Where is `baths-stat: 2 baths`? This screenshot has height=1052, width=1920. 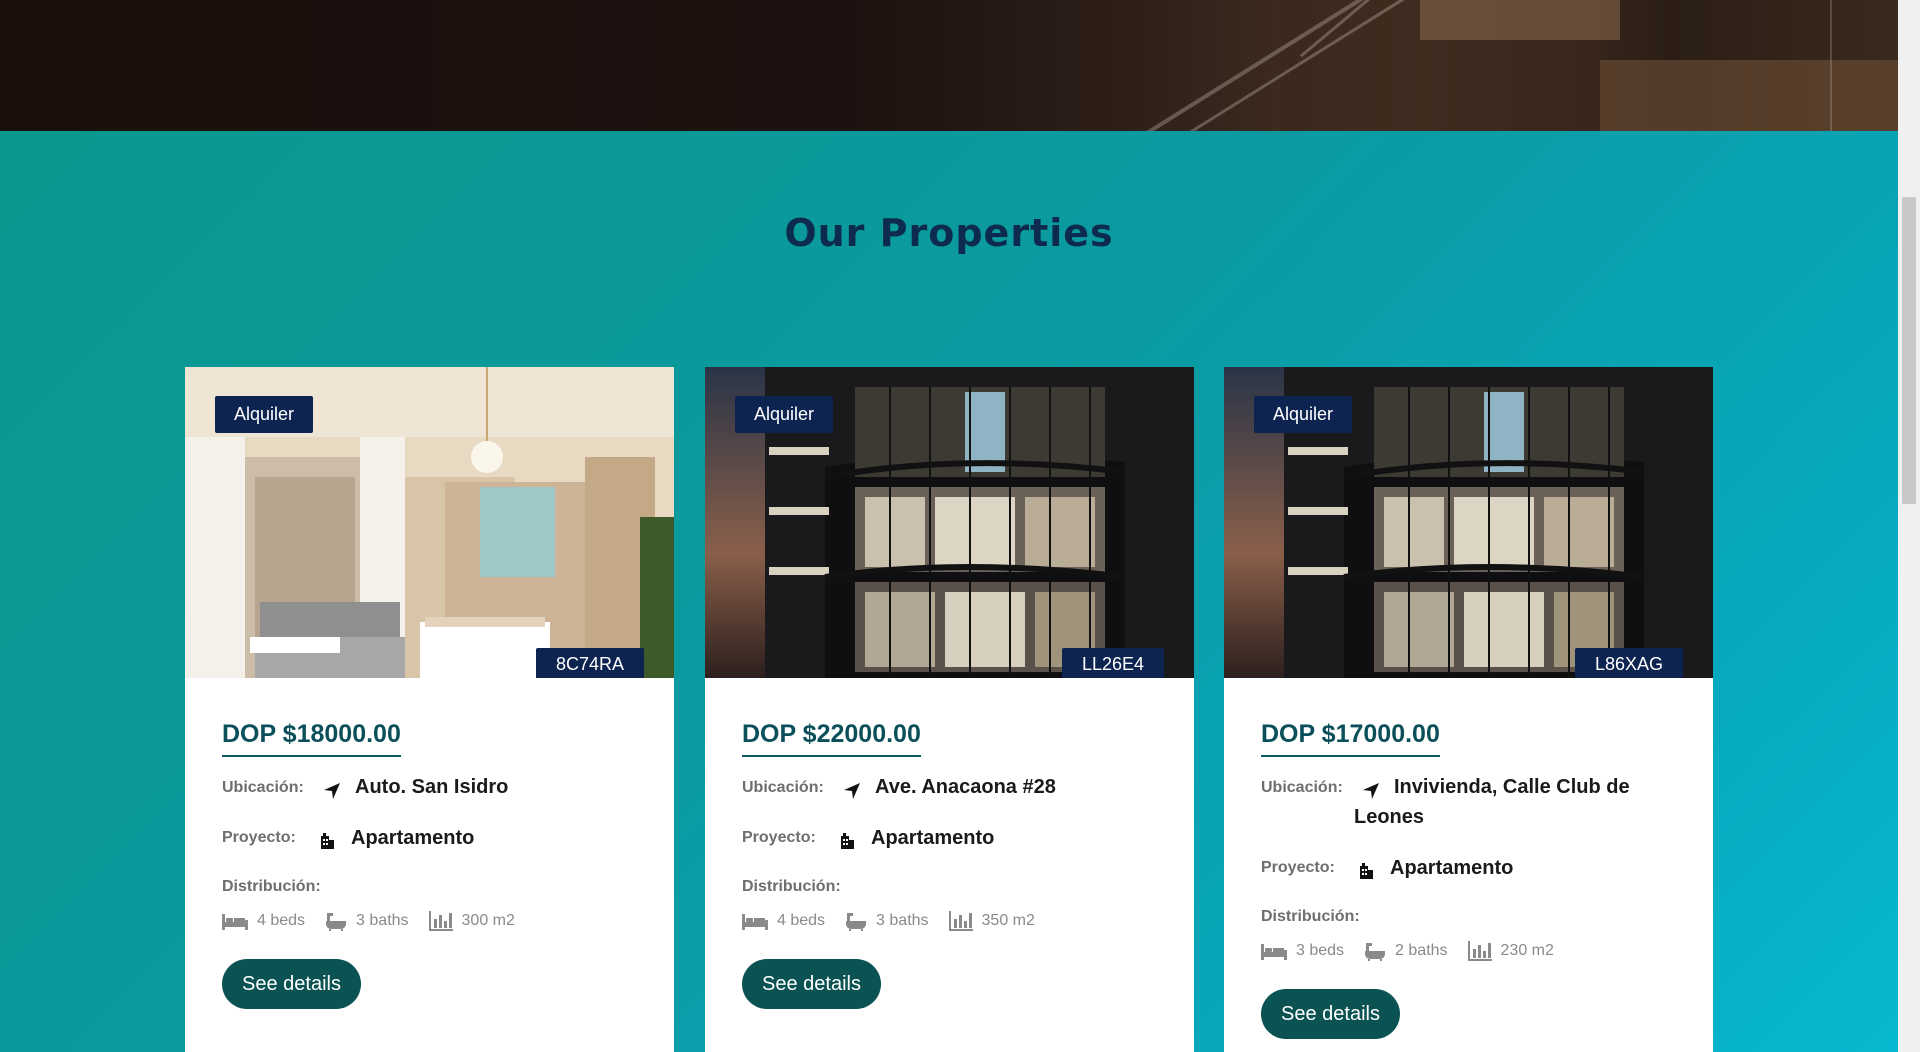 baths-stat: 2 baths is located at coordinates (1406, 951).